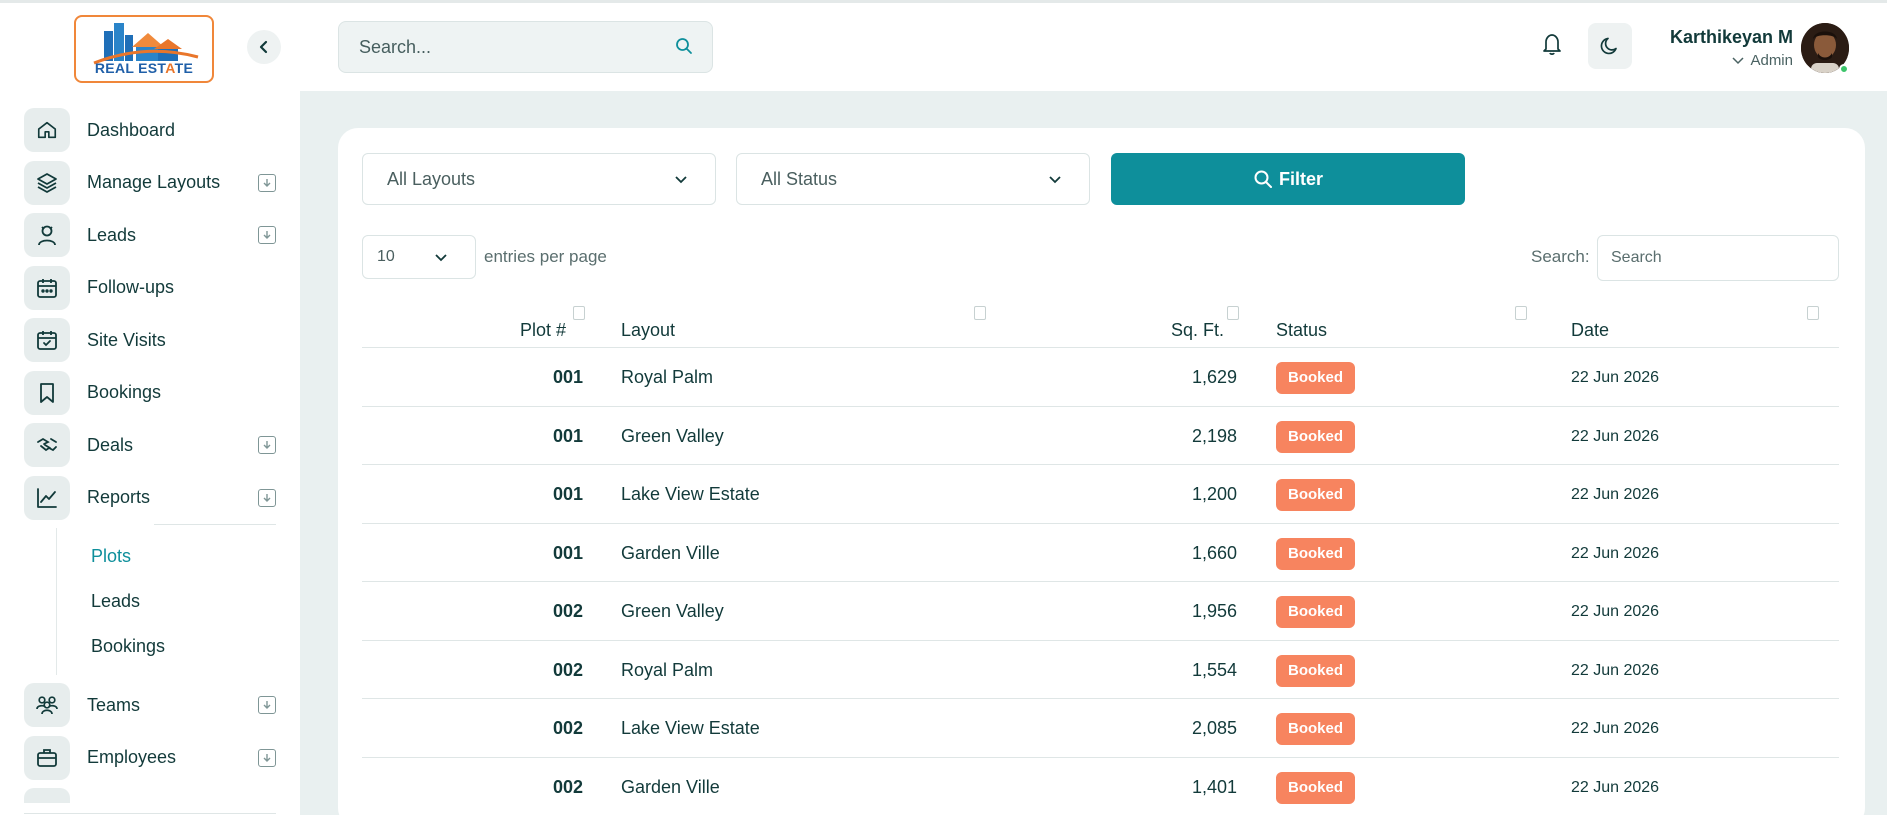  I want to click on bell-icon, so click(1552, 44).